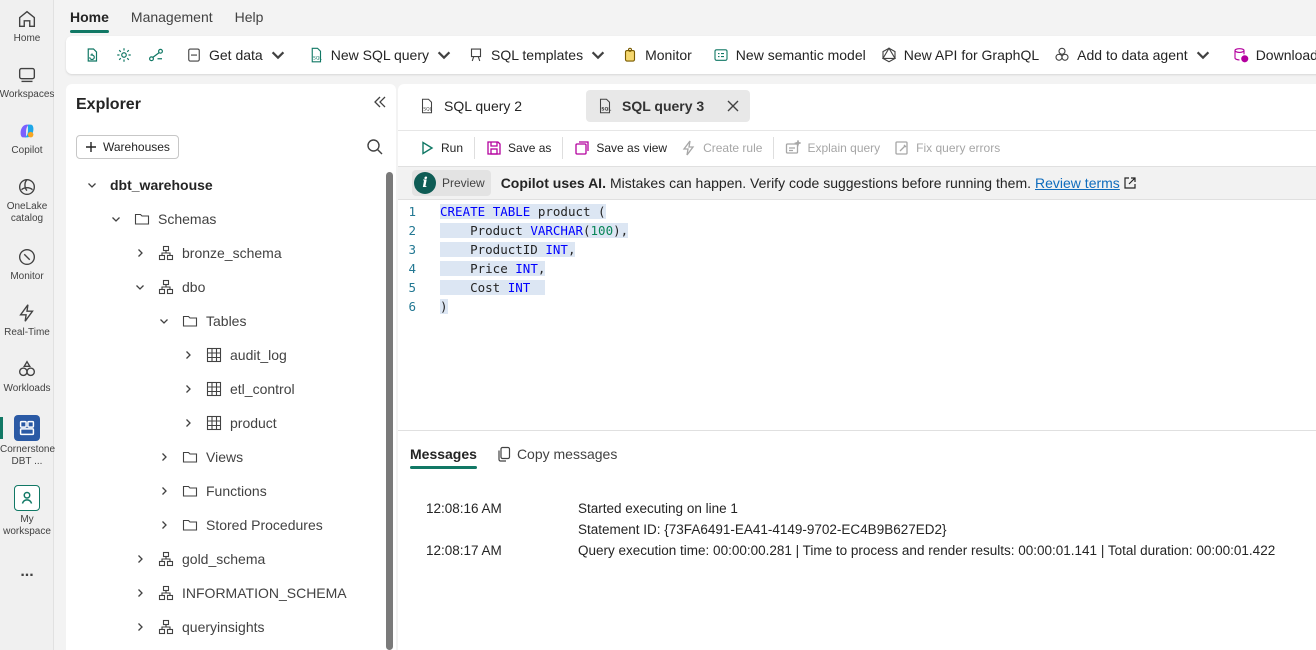 The image size is (1316, 650). I want to click on ribbon-tabs: Home Management Help, so click(166, 17).